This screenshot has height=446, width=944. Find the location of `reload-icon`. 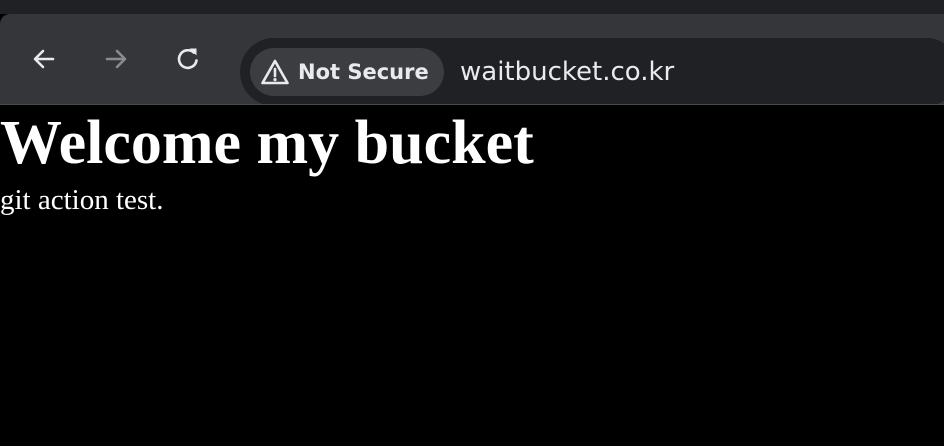

reload-icon is located at coordinates (188, 59).